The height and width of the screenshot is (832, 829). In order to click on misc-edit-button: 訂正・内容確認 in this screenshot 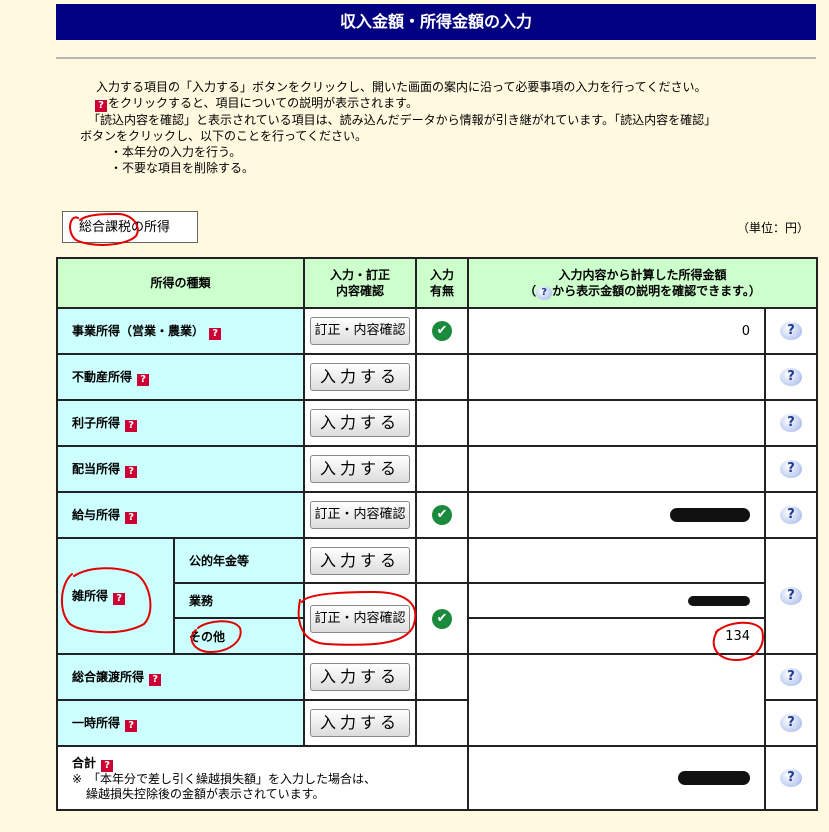, I will do `click(360, 618)`.